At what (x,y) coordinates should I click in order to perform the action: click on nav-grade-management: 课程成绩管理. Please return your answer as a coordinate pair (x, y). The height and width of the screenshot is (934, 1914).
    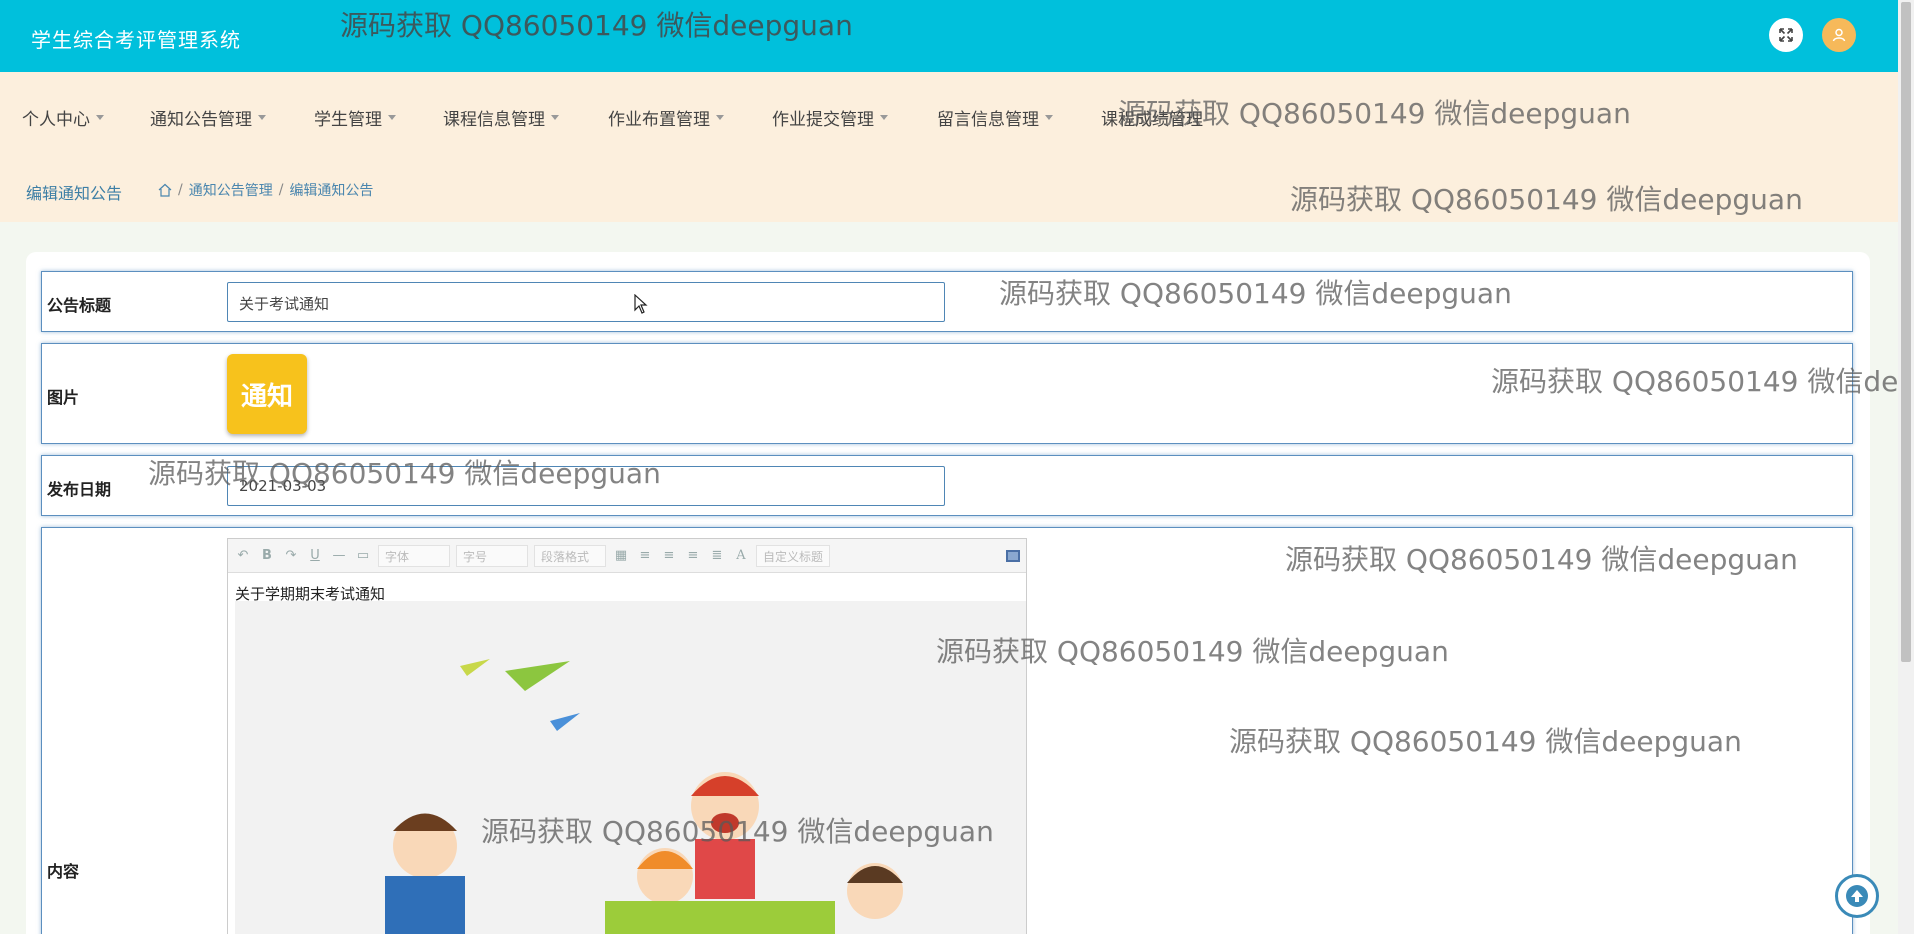
    Looking at the image, I should click on (1152, 117).